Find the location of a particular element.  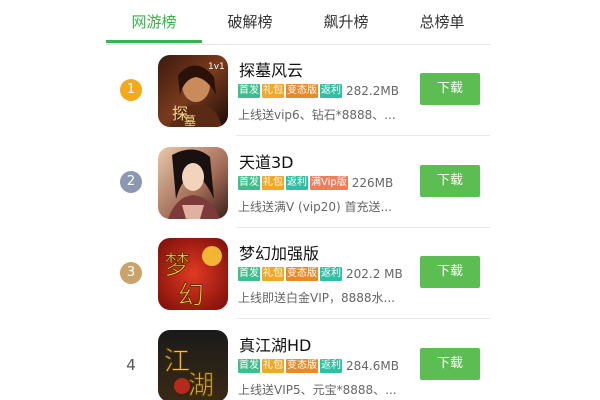

app-name: 天道3D is located at coordinates (266, 161).